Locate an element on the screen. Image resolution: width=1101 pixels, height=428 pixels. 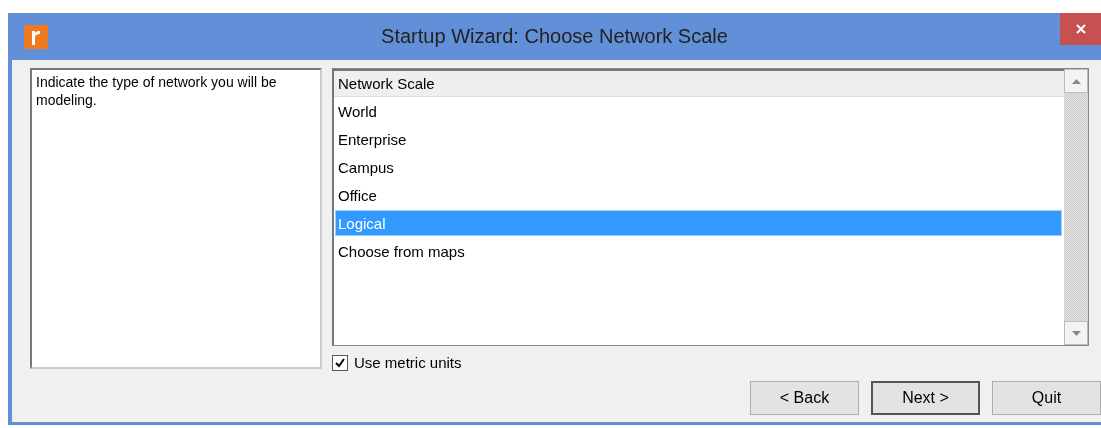
scroll-down-icon is located at coordinates (1076, 333).